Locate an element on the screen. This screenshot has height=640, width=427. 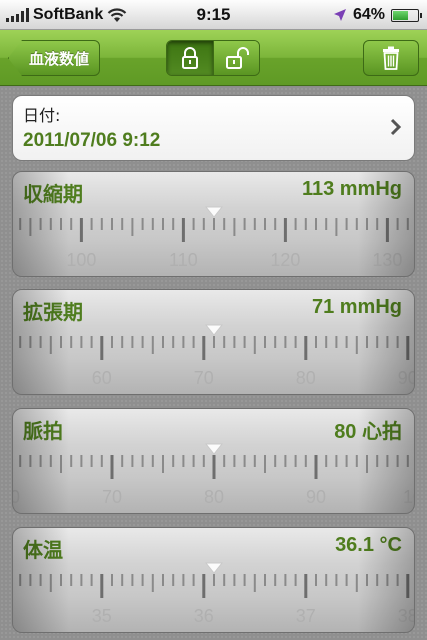
delete-button is located at coordinates (391, 58).